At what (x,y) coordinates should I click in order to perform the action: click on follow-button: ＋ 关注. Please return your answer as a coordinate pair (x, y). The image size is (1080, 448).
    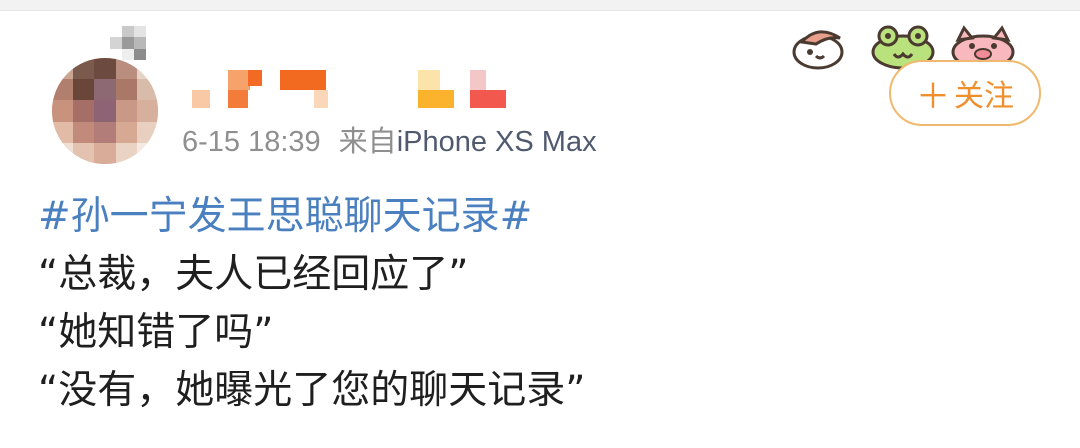
    Looking at the image, I should click on (965, 93).